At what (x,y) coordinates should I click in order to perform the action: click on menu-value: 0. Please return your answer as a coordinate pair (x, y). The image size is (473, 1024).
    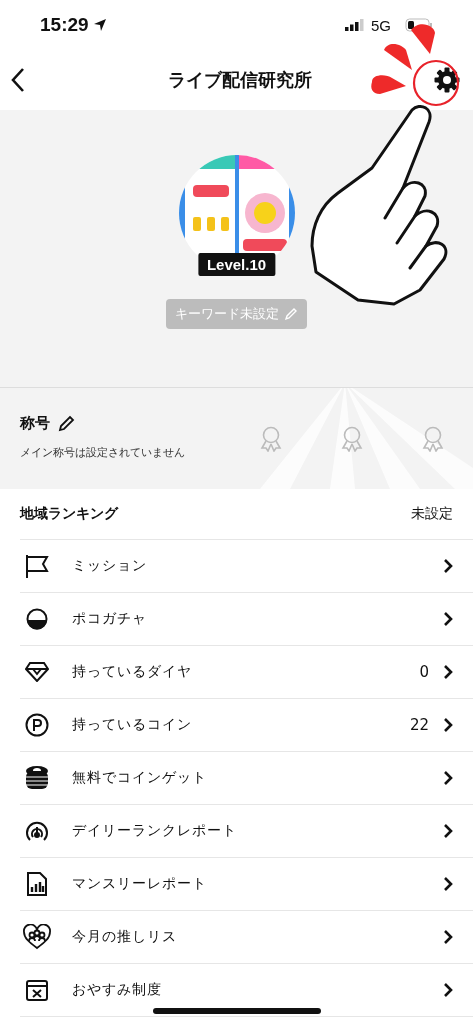
    Looking at the image, I should click on (424, 672).